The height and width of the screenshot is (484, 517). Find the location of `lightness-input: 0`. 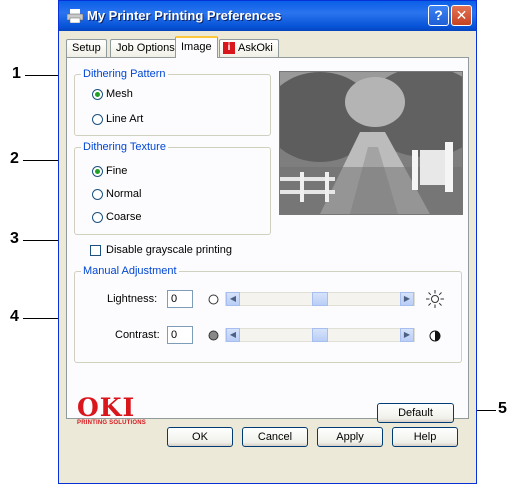

lightness-input: 0 is located at coordinates (180, 299).